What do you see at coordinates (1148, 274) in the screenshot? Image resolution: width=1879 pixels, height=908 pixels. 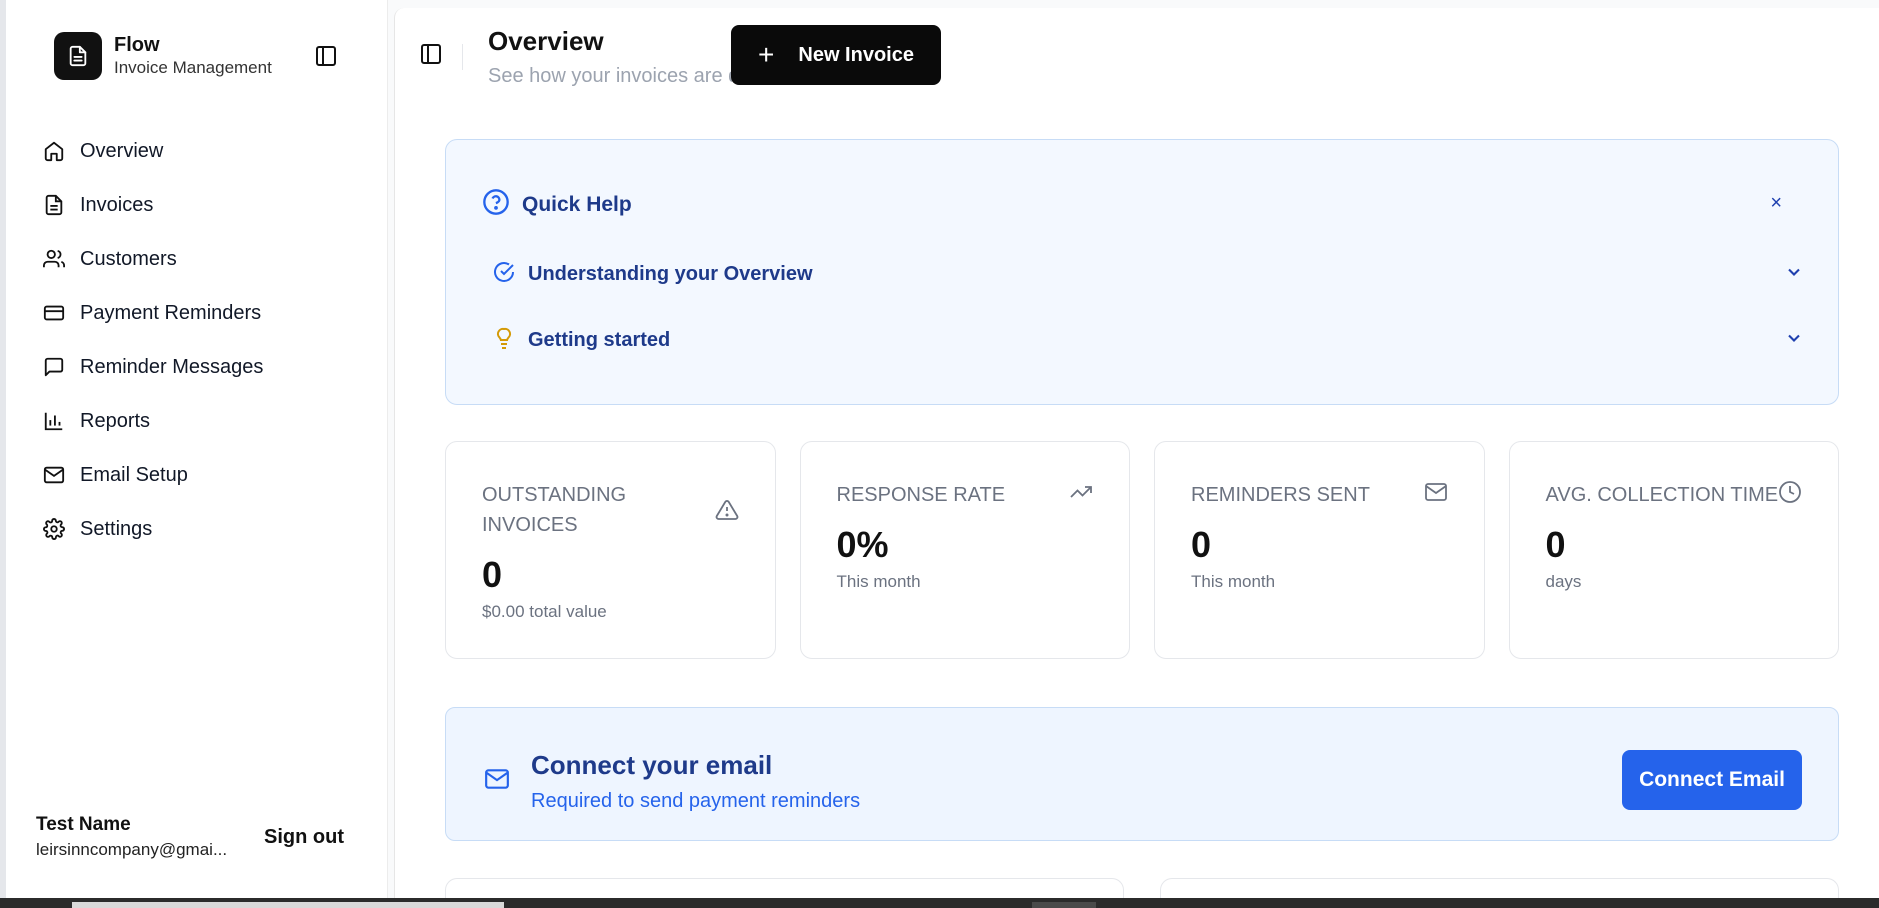 I see `help-item-understanding-overview: Understanding your Overview` at bounding box center [1148, 274].